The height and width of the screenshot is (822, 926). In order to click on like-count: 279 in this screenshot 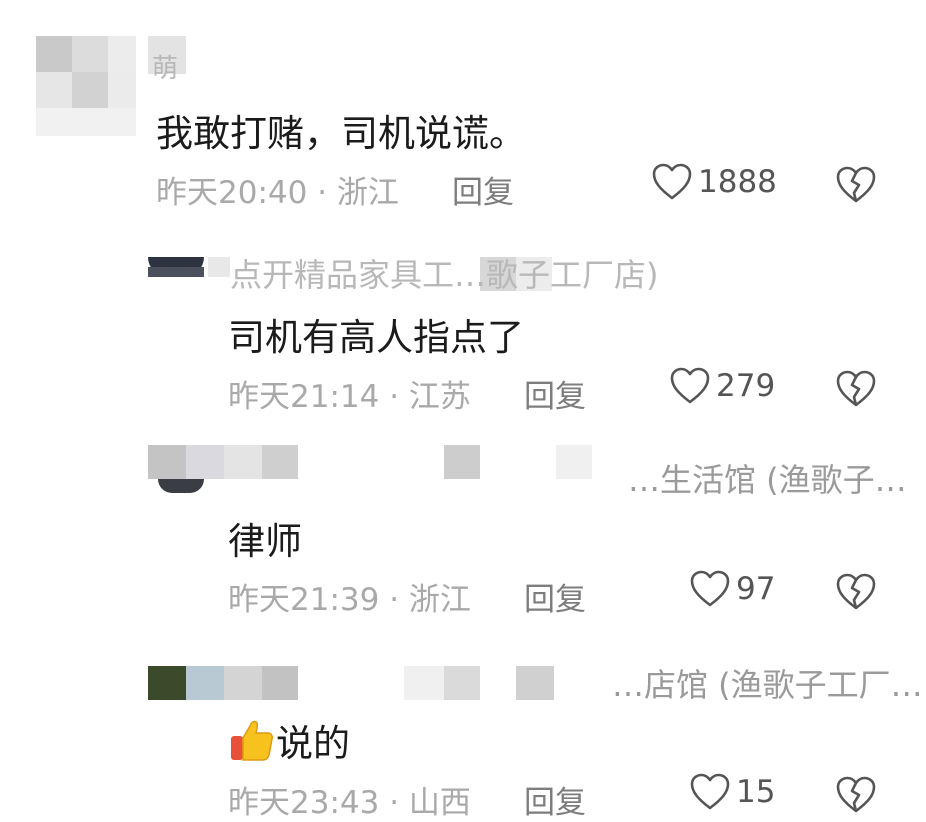, I will do `click(746, 386)`.